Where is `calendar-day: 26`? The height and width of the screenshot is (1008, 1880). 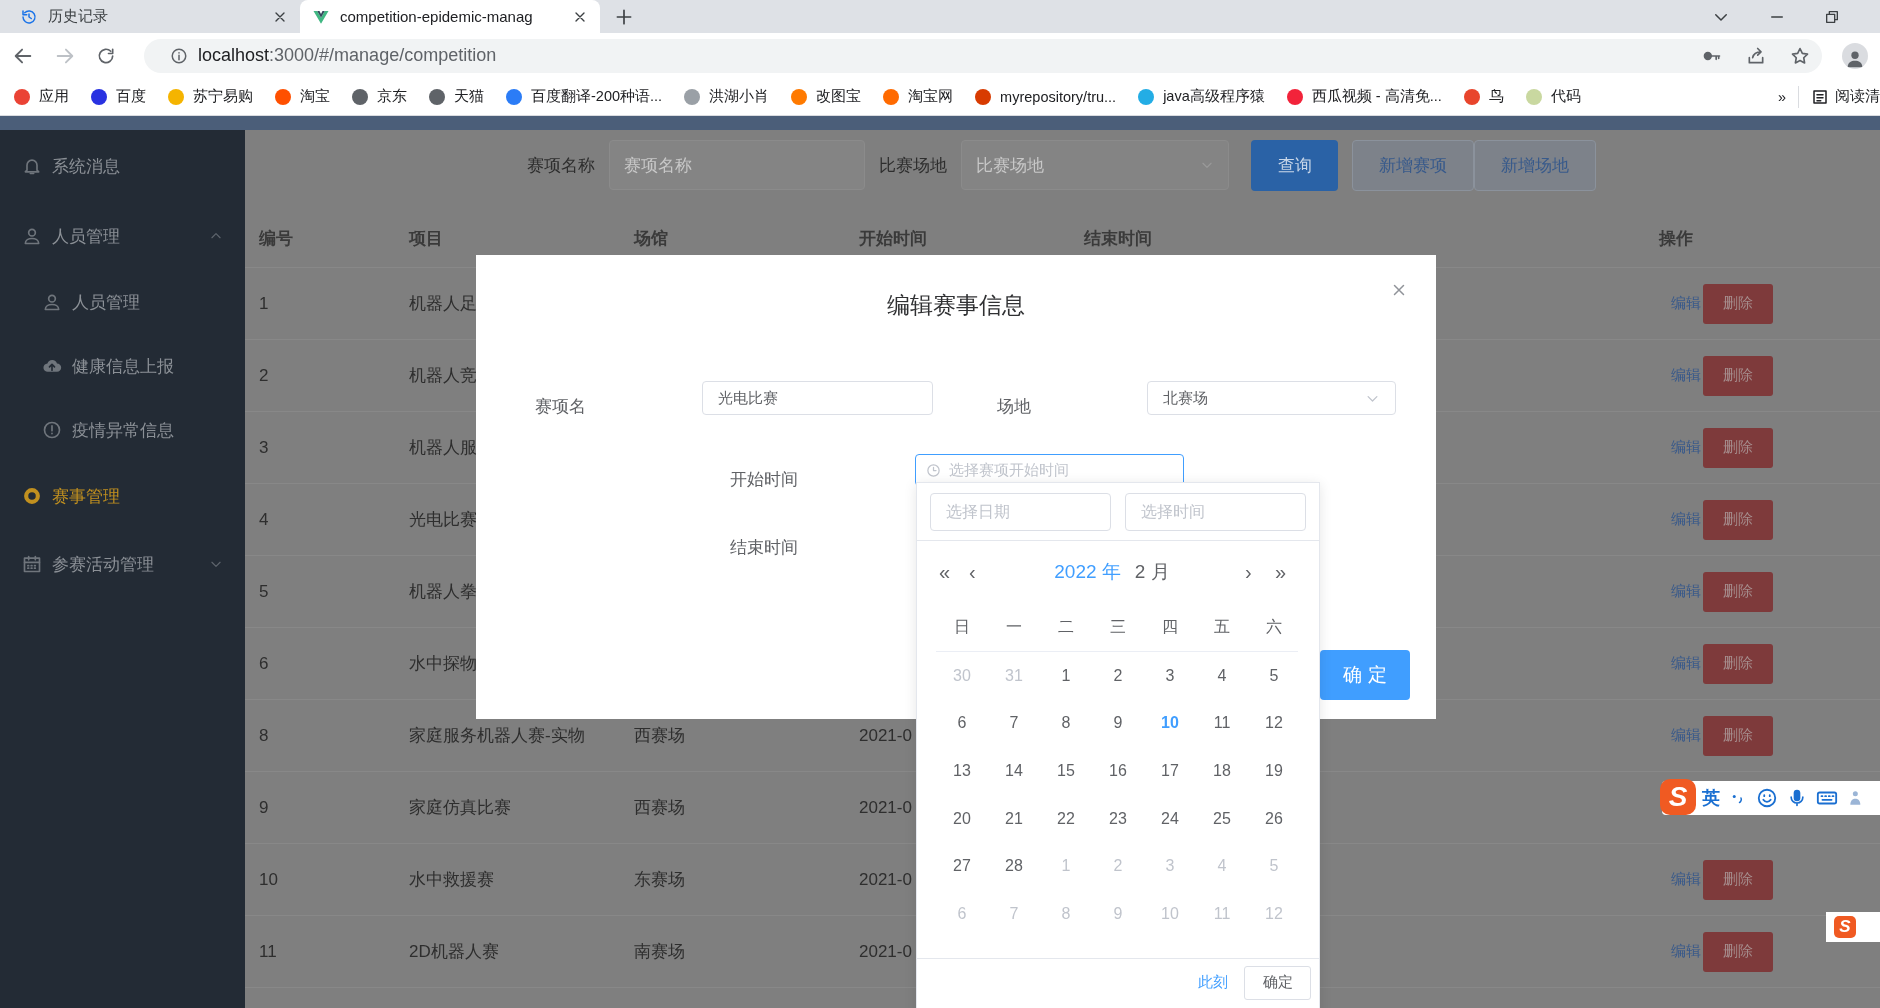 calendar-day: 26 is located at coordinates (1274, 818).